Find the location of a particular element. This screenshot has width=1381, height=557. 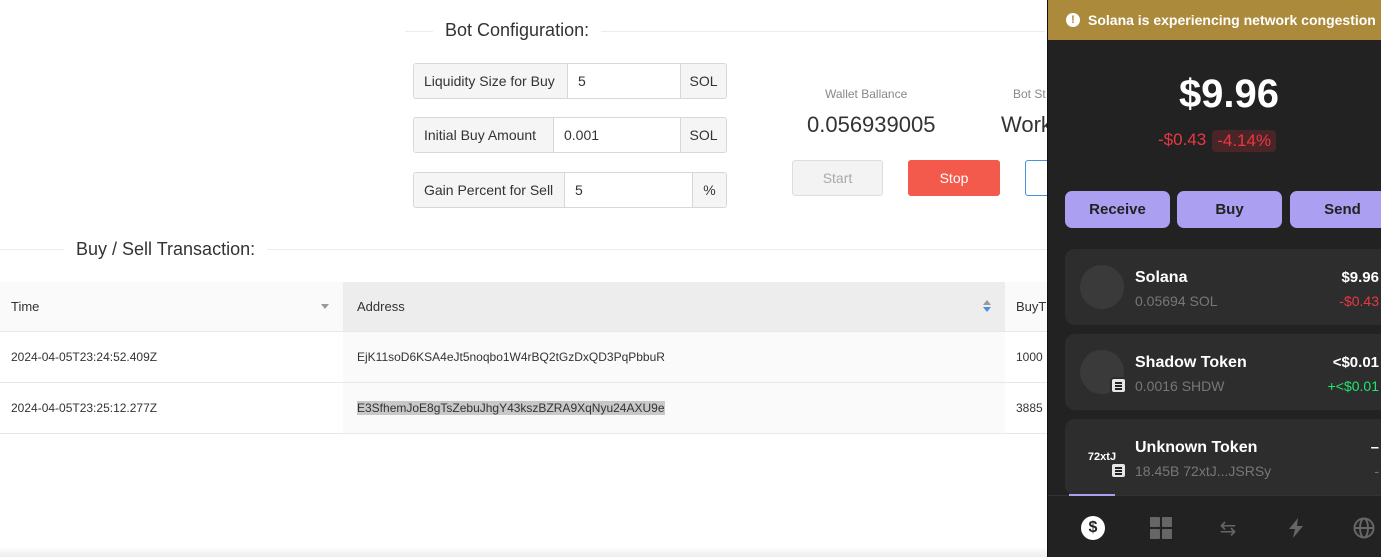

column-header-buy-label: BuyT is located at coordinates (1031, 306).